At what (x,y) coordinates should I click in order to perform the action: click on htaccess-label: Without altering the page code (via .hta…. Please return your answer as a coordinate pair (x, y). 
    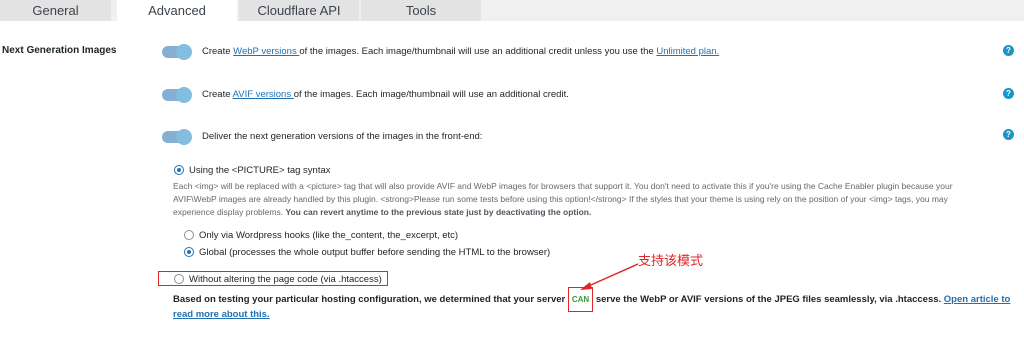
    Looking at the image, I should click on (285, 279).